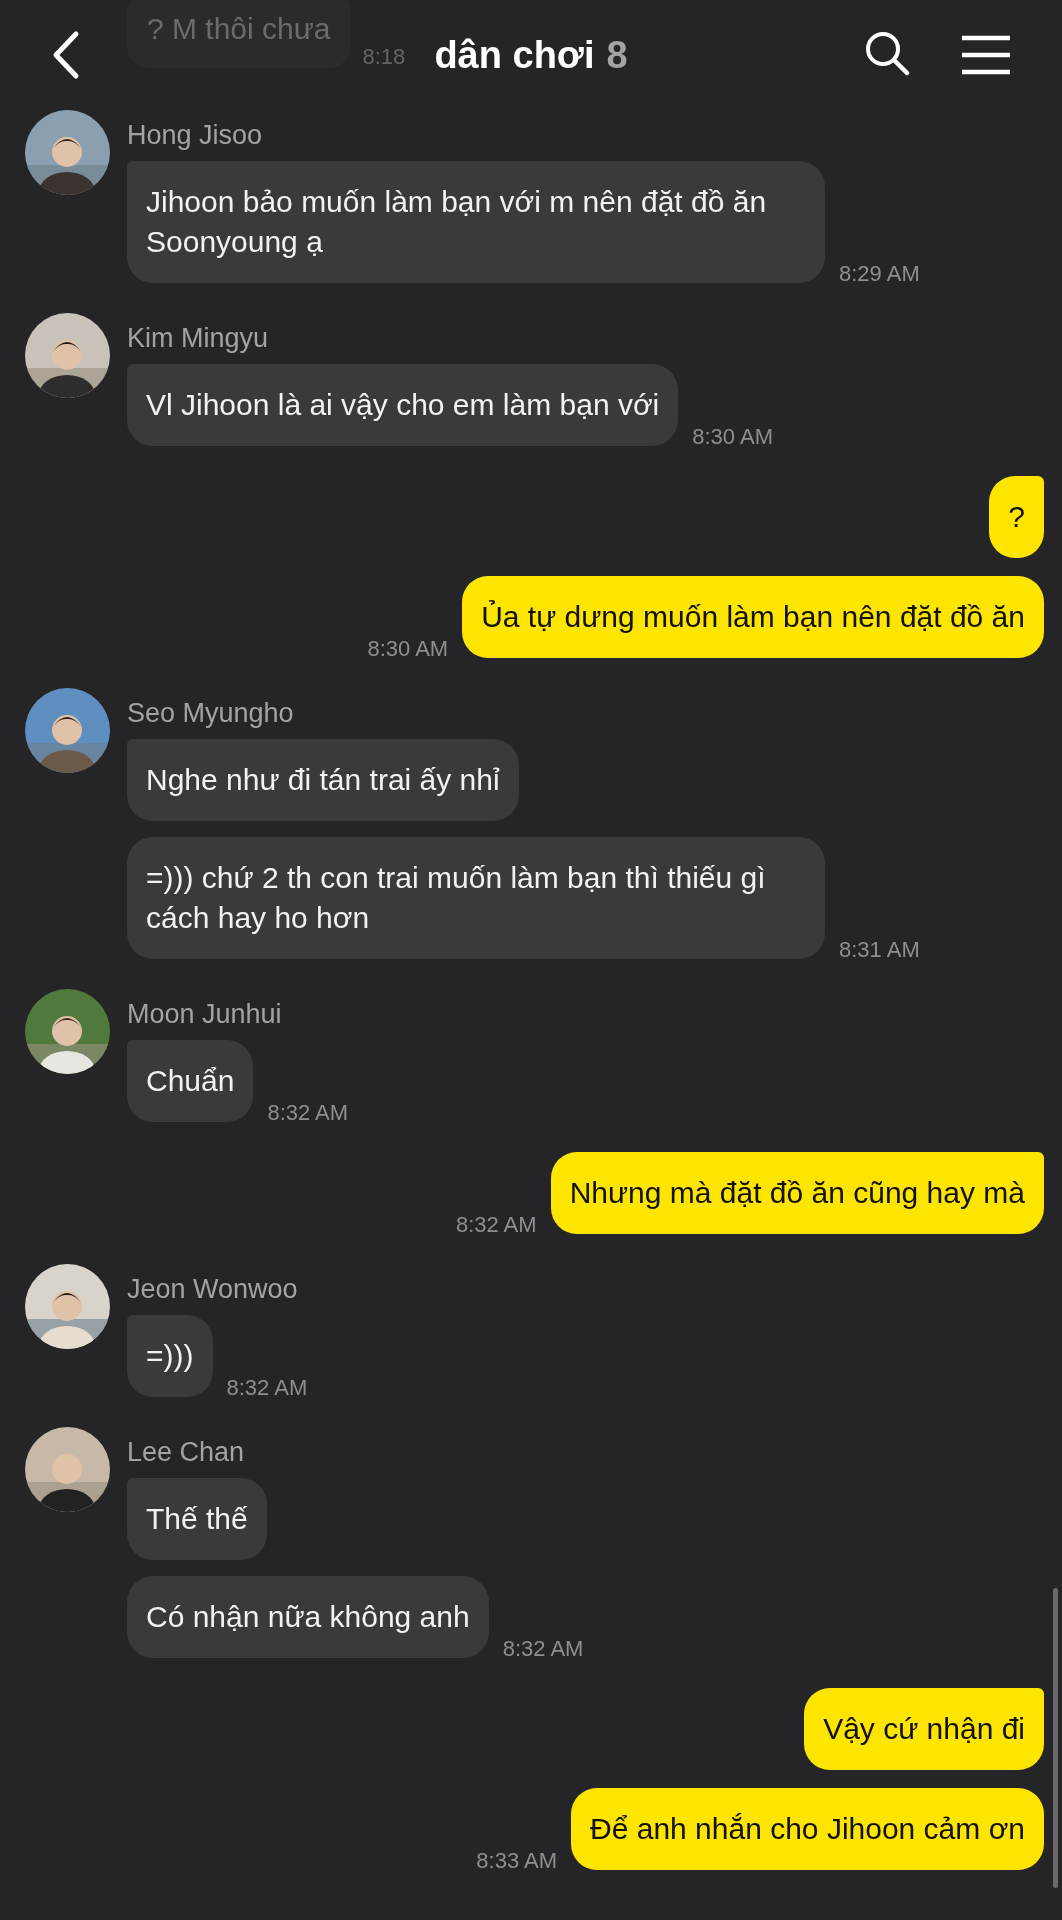 The width and height of the screenshot is (1062, 1920). What do you see at coordinates (986, 55) in the screenshot?
I see `menu-icon` at bounding box center [986, 55].